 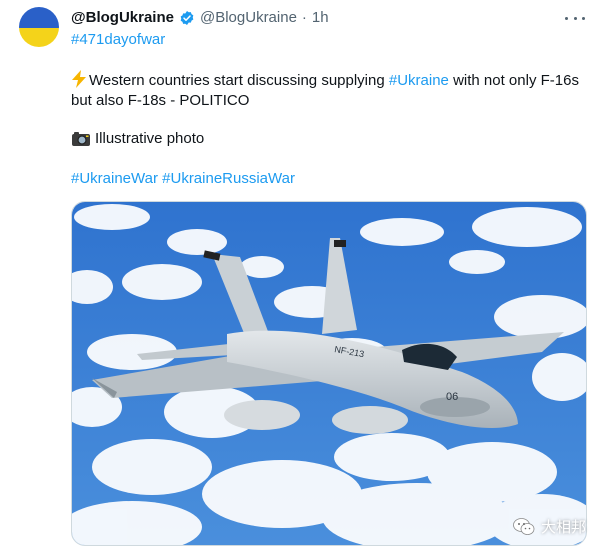 What do you see at coordinates (39, 27) in the screenshot?
I see `avatar` at bounding box center [39, 27].